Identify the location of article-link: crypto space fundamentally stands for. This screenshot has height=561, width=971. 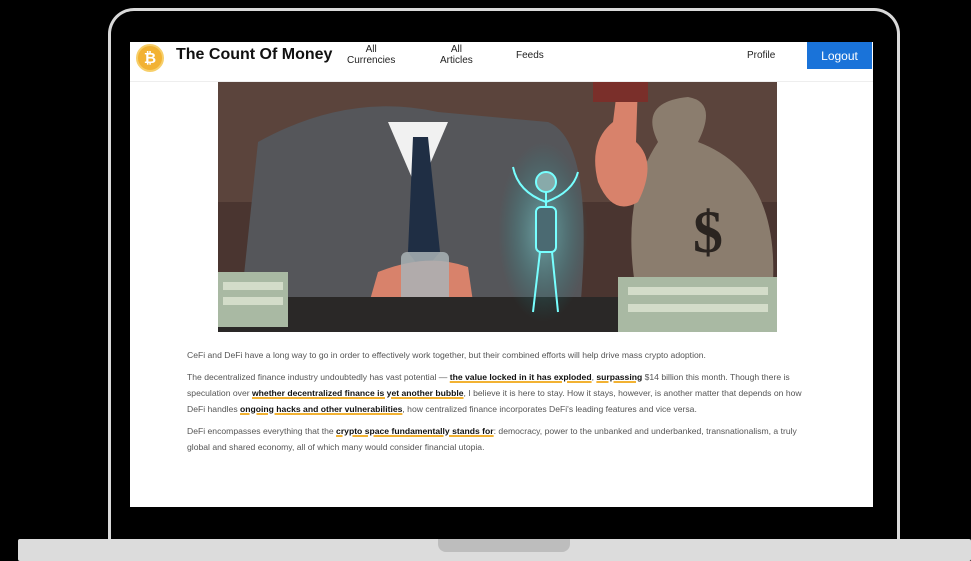
(415, 431).